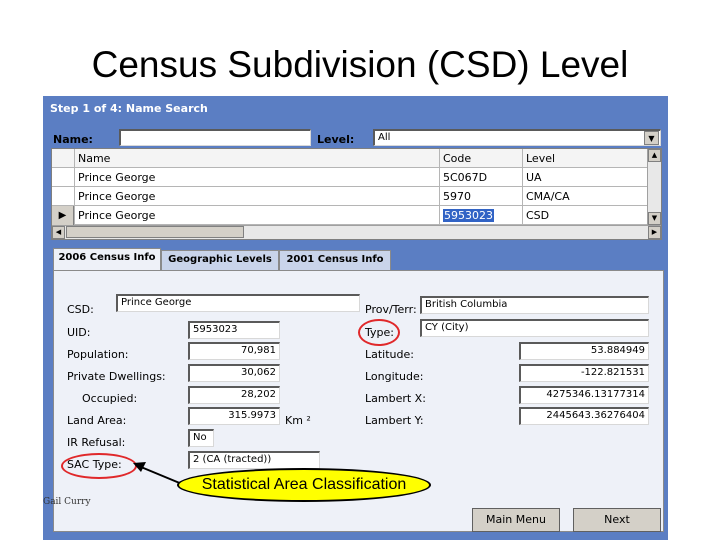  I want to click on lambert-x-label: Lambert X:, so click(395, 398).